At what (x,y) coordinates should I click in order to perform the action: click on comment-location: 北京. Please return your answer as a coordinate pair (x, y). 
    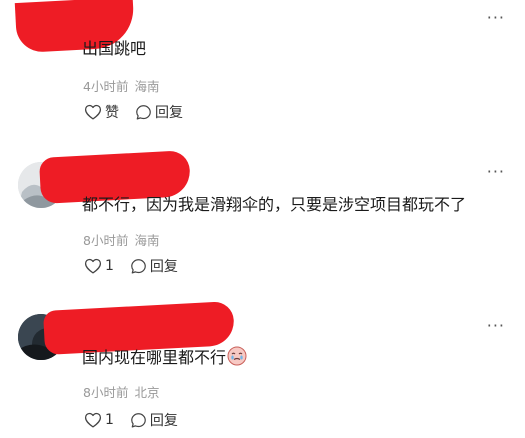
    Looking at the image, I should click on (147, 392).